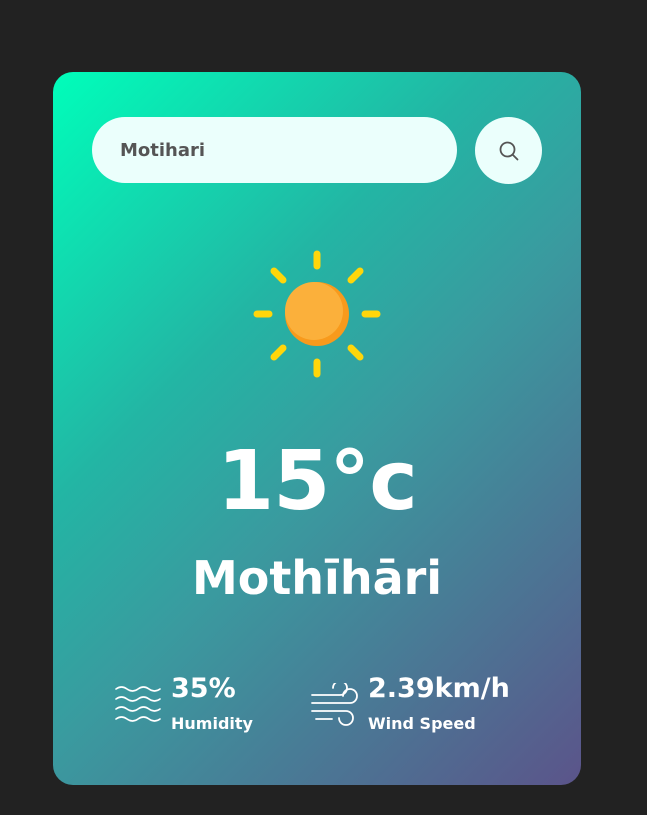 This screenshot has width=647, height=815. Describe the element at coordinates (317, 314) in the screenshot. I see `sun-icon` at that location.